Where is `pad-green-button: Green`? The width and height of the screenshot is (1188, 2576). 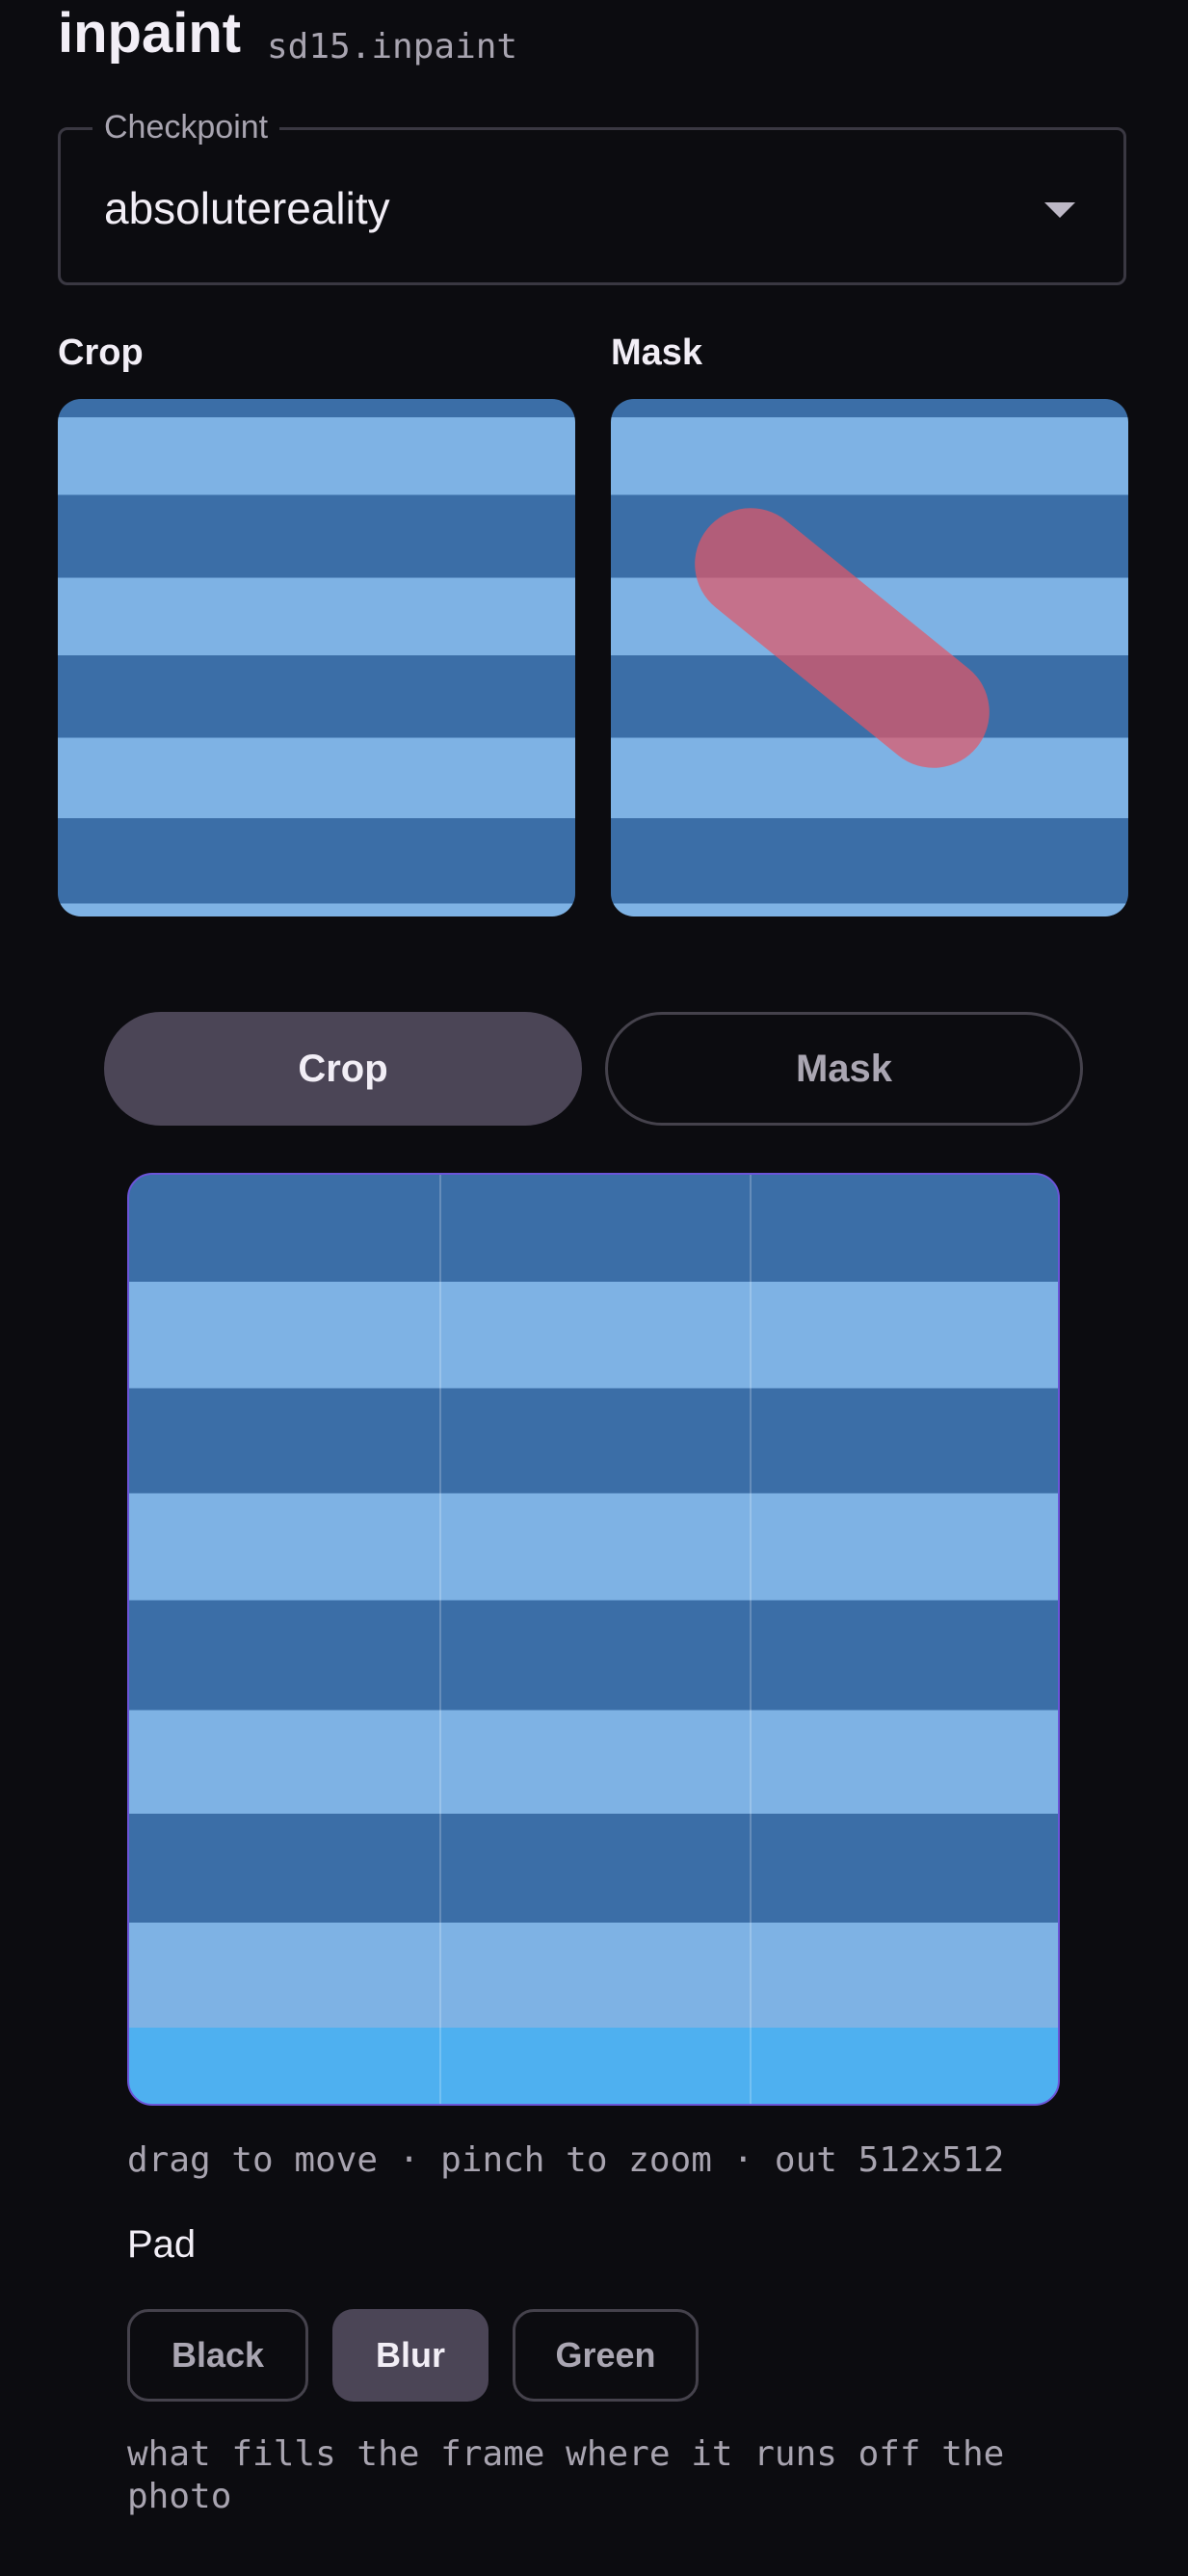
pad-green-button: Green is located at coordinates (606, 2355).